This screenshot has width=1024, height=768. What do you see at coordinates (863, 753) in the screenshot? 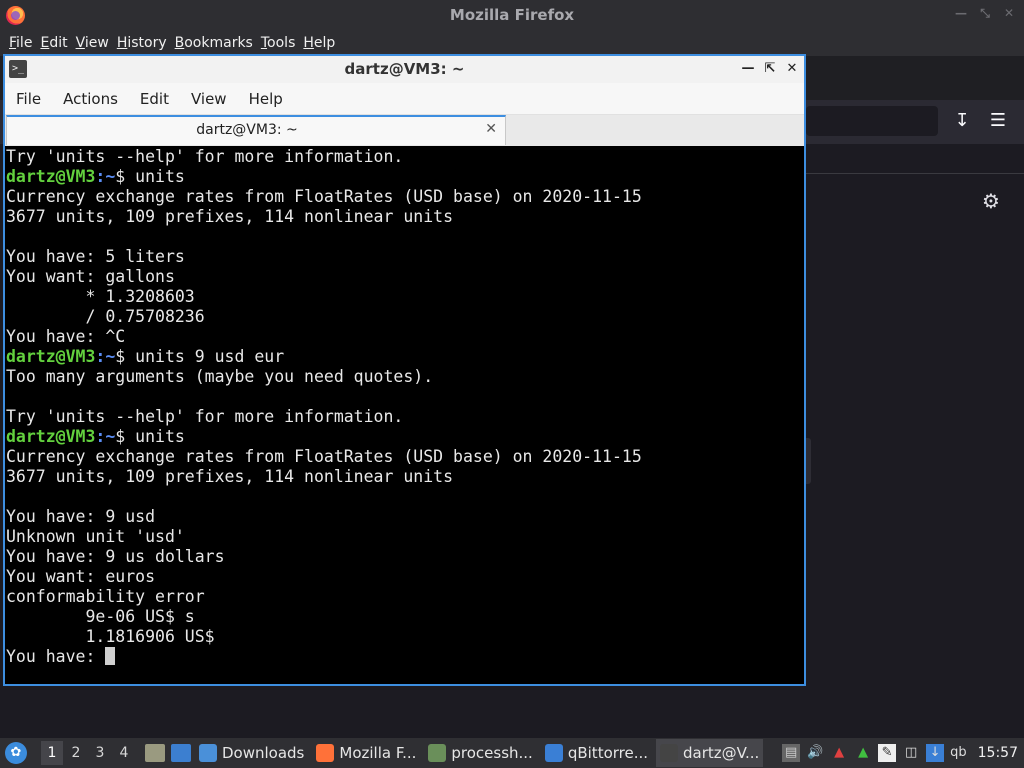
I see `network-graph-icon: ▲` at bounding box center [863, 753].